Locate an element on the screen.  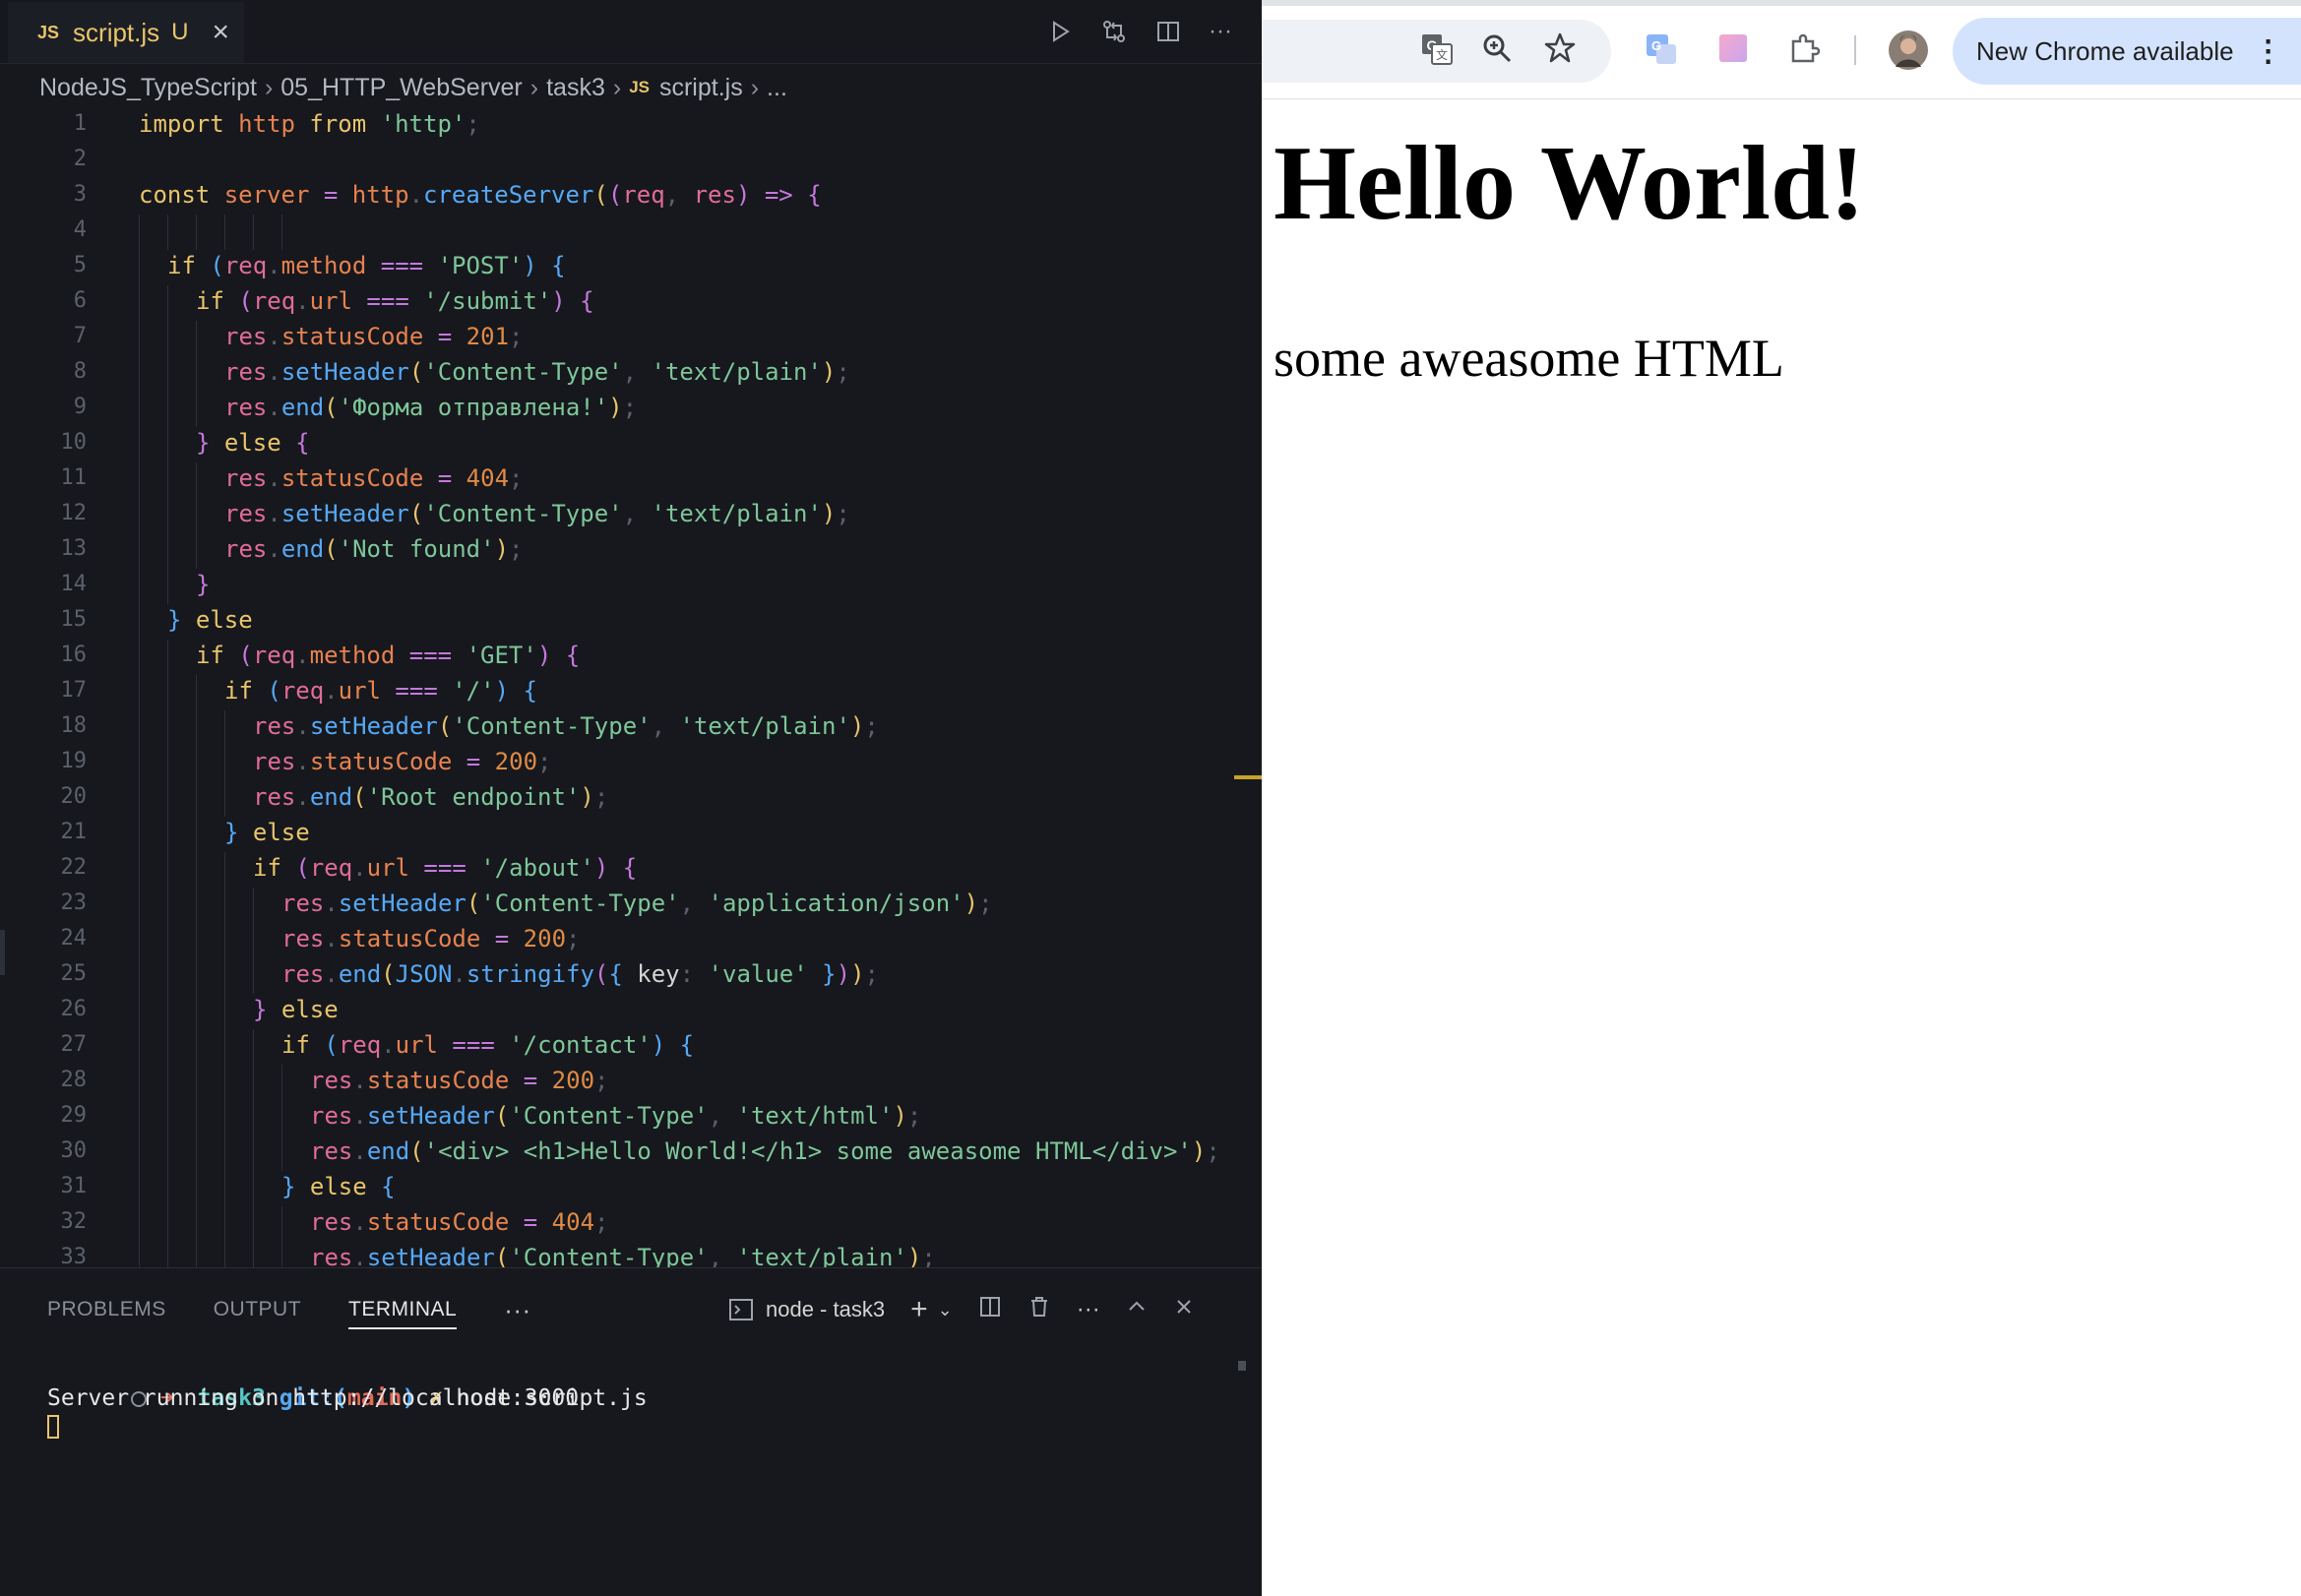
code-token: req is located at coordinates (331, 868).